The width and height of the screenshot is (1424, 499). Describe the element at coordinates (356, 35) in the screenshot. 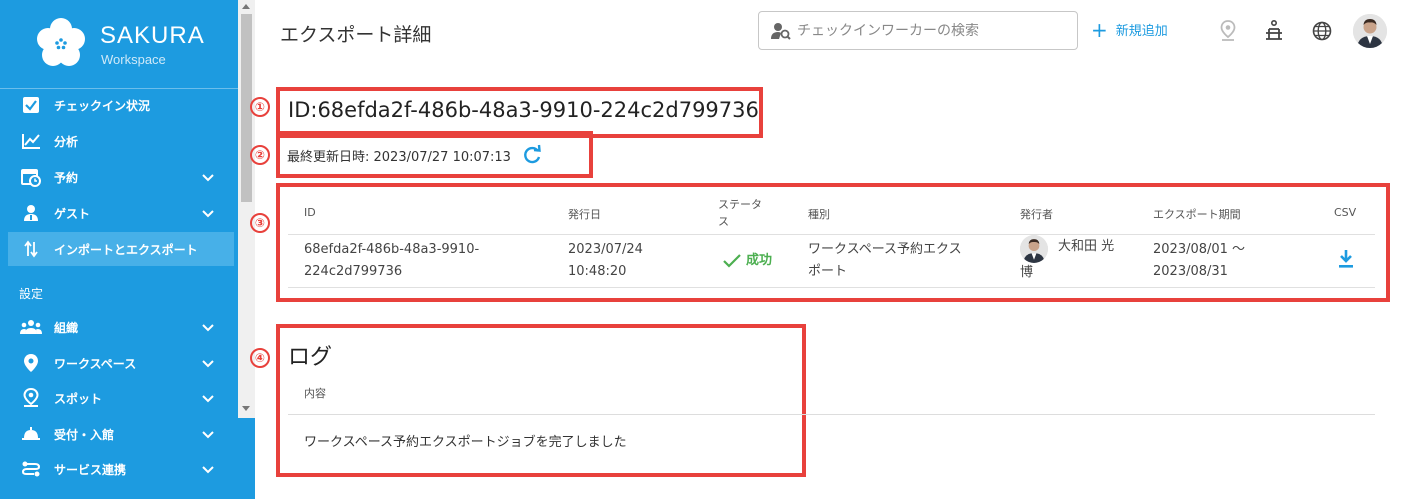

I see `page-title: エクスポート詳細` at that location.